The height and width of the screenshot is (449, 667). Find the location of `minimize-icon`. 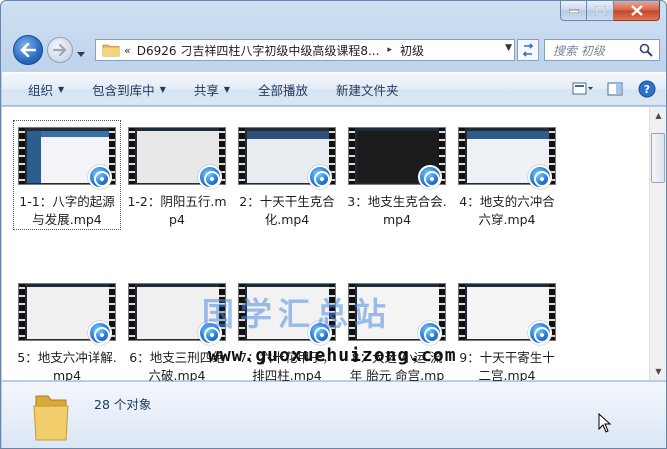

minimize-icon is located at coordinates (573, 11).